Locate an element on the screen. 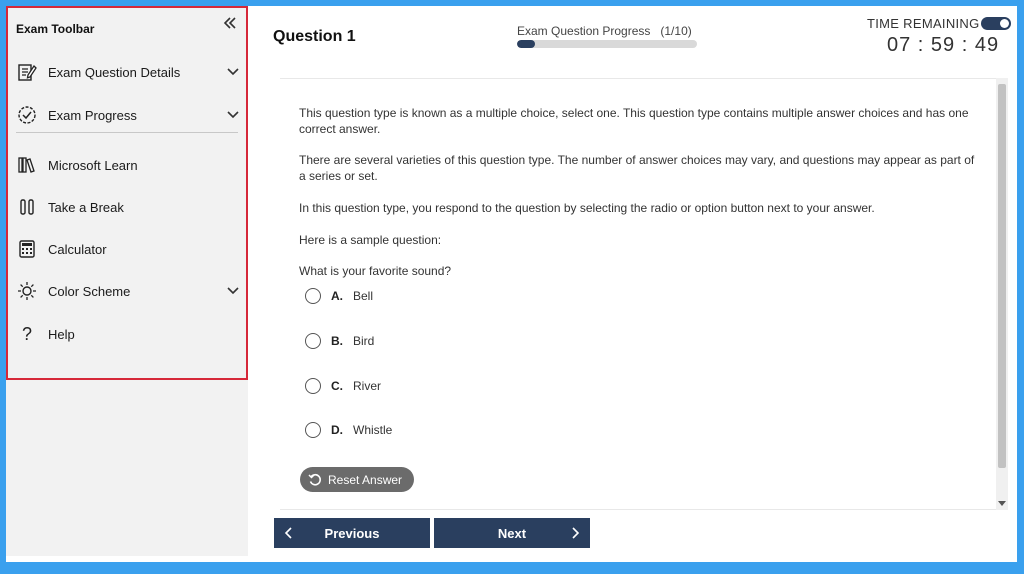 This screenshot has height=574, width=1024. previous-label: Previous is located at coordinates (352, 533).